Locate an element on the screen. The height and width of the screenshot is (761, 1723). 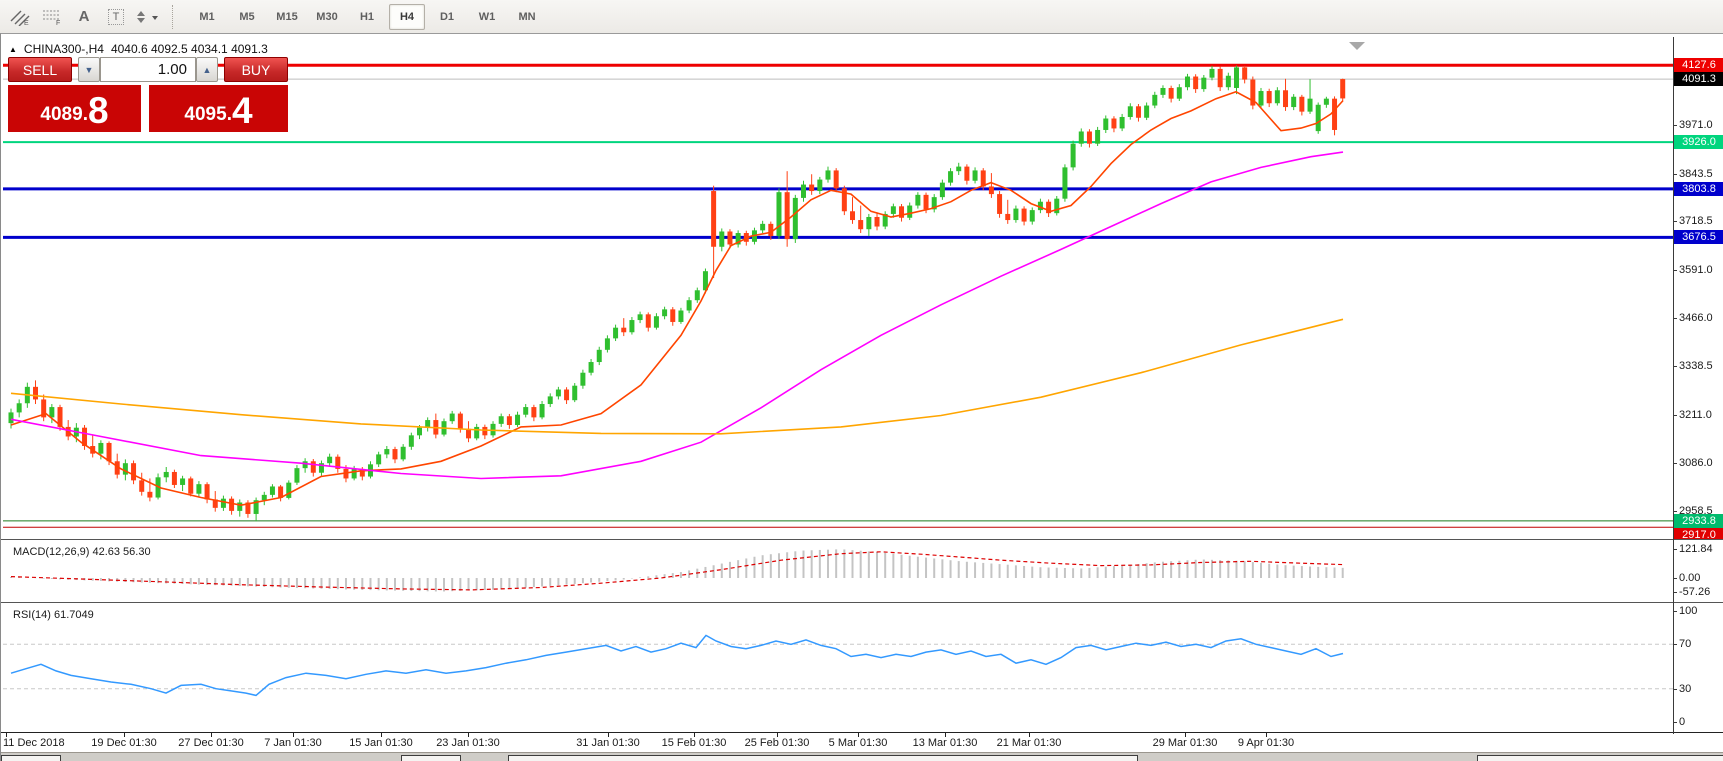
timeframe-h1: H1 is located at coordinates (367, 17).